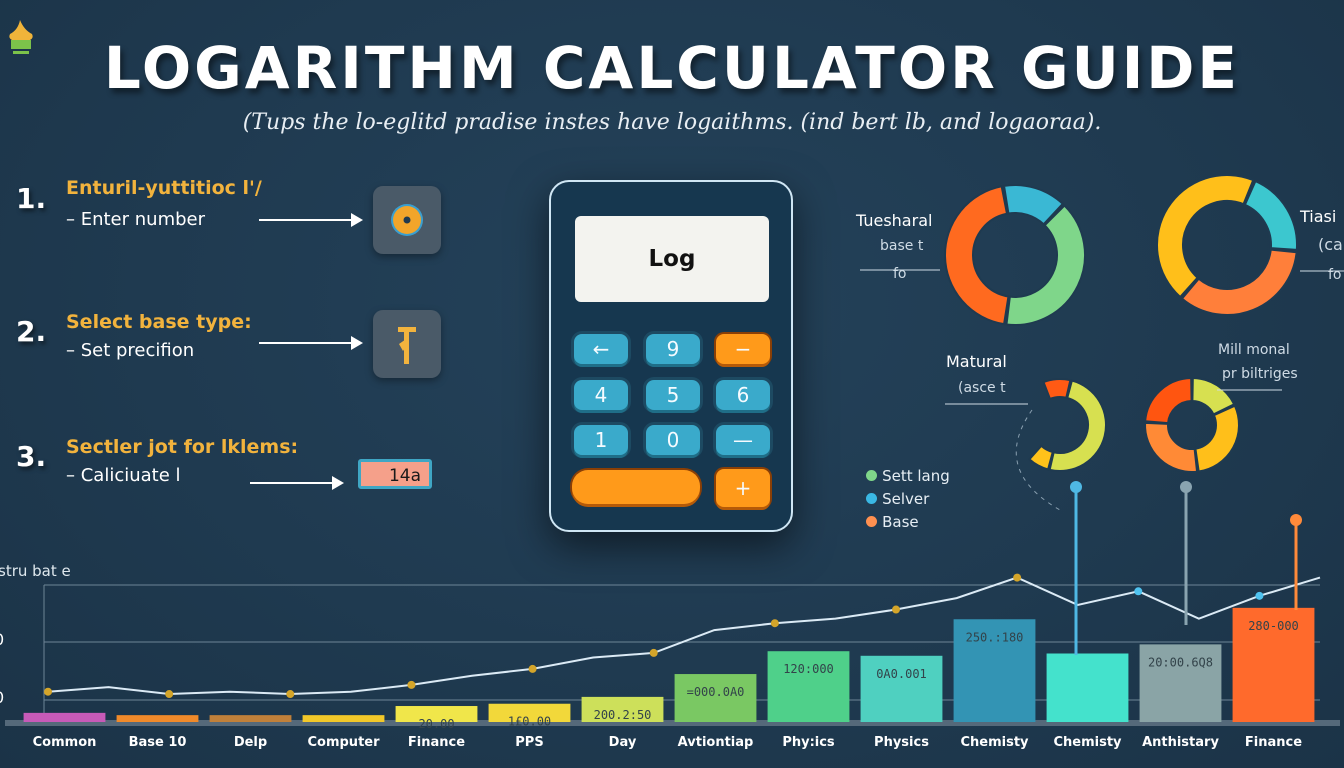 The width and height of the screenshot is (1344, 768). What do you see at coordinates (529, 722) in the screenshot?
I see `bar-value-label: 1£0.00` at bounding box center [529, 722].